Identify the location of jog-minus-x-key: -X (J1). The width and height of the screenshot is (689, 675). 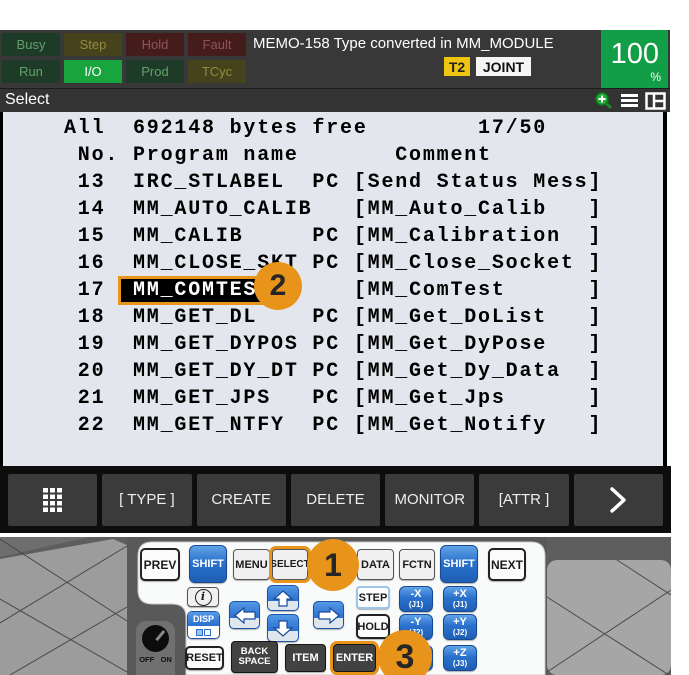
(416, 599).